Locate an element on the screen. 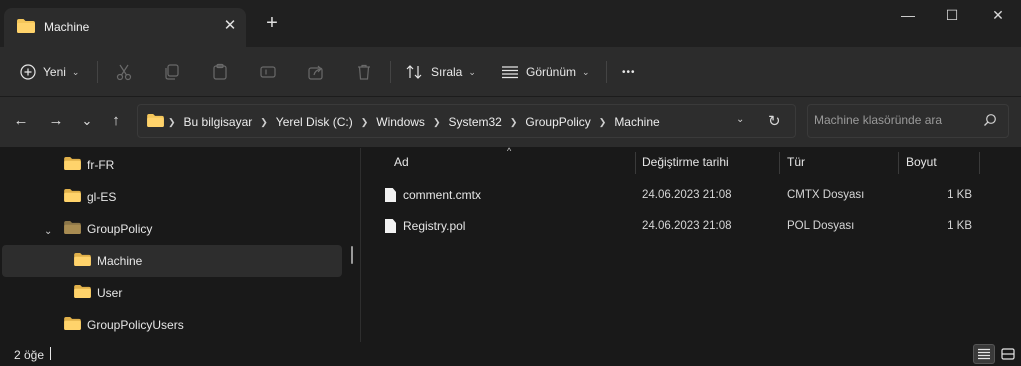 The width and height of the screenshot is (1021, 366). details-view-button is located at coordinates (984, 354).